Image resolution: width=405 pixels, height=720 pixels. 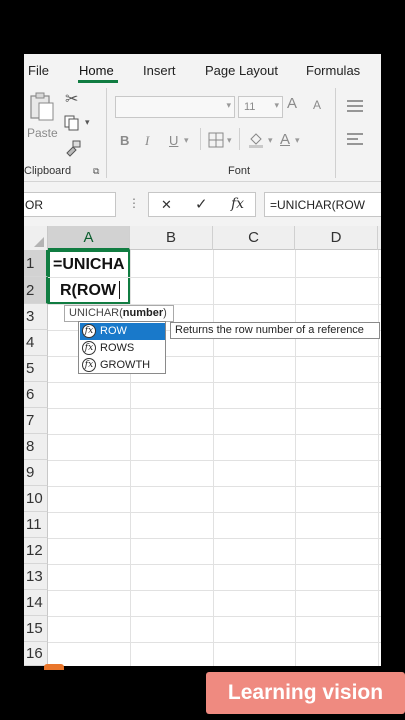 I want to click on column-header-a: A, so click(x=89, y=238).